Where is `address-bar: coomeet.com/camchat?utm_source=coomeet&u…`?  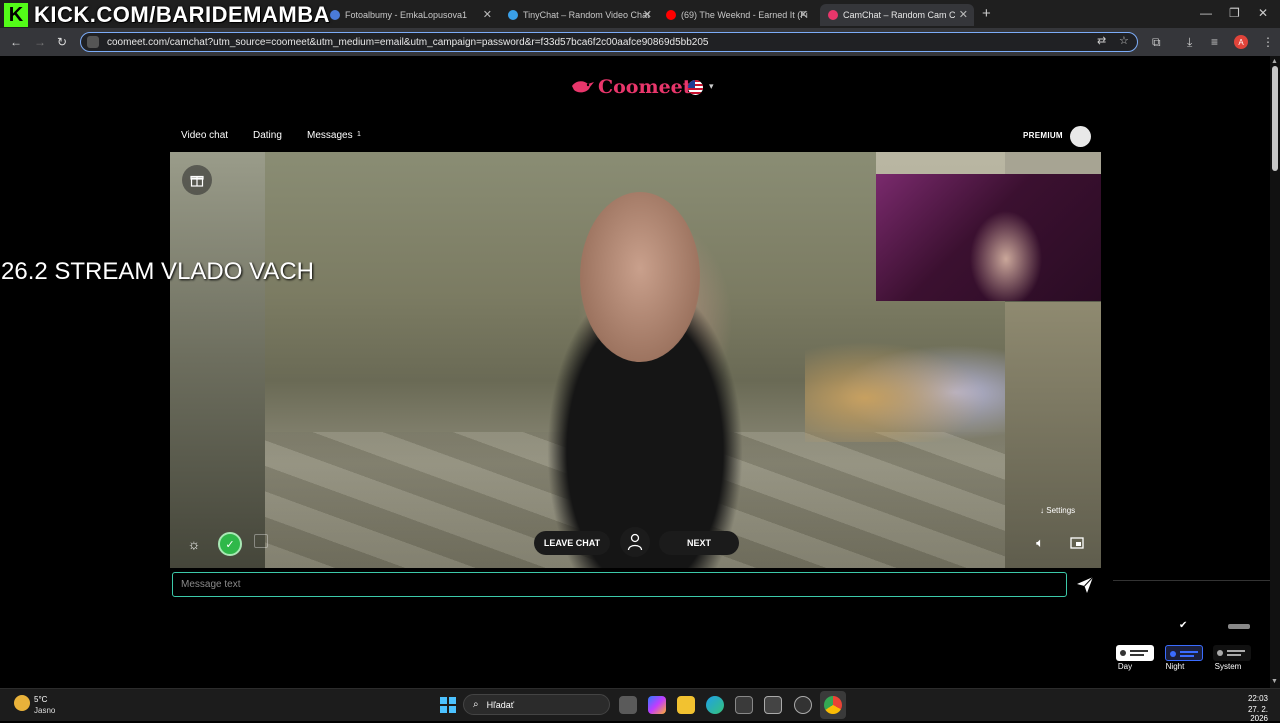 address-bar: coomeet.com/camchat?utm_source=coomeet&u… is located at coordinates (609, 42).